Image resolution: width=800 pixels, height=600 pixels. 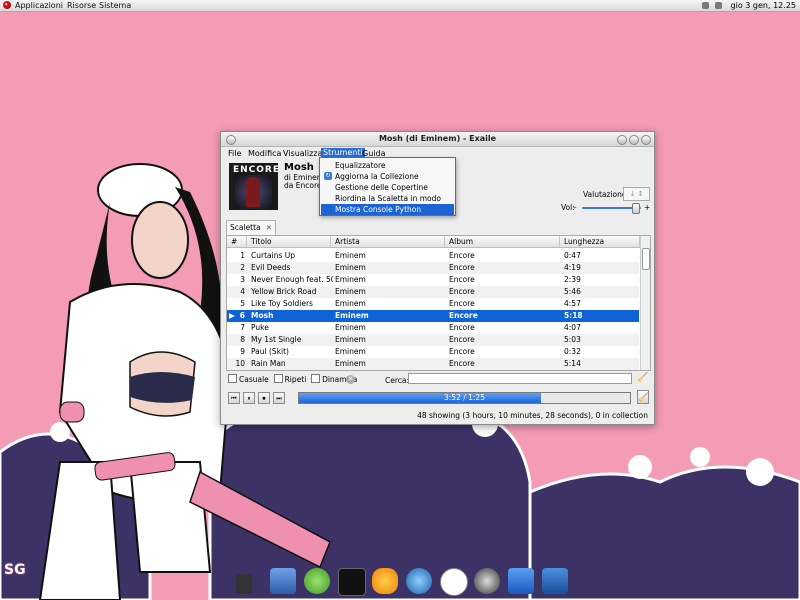 What do you see at coordinates (502, 242) in the screenshot?
I see `column-album: Album` at bounding box center [502, 242].